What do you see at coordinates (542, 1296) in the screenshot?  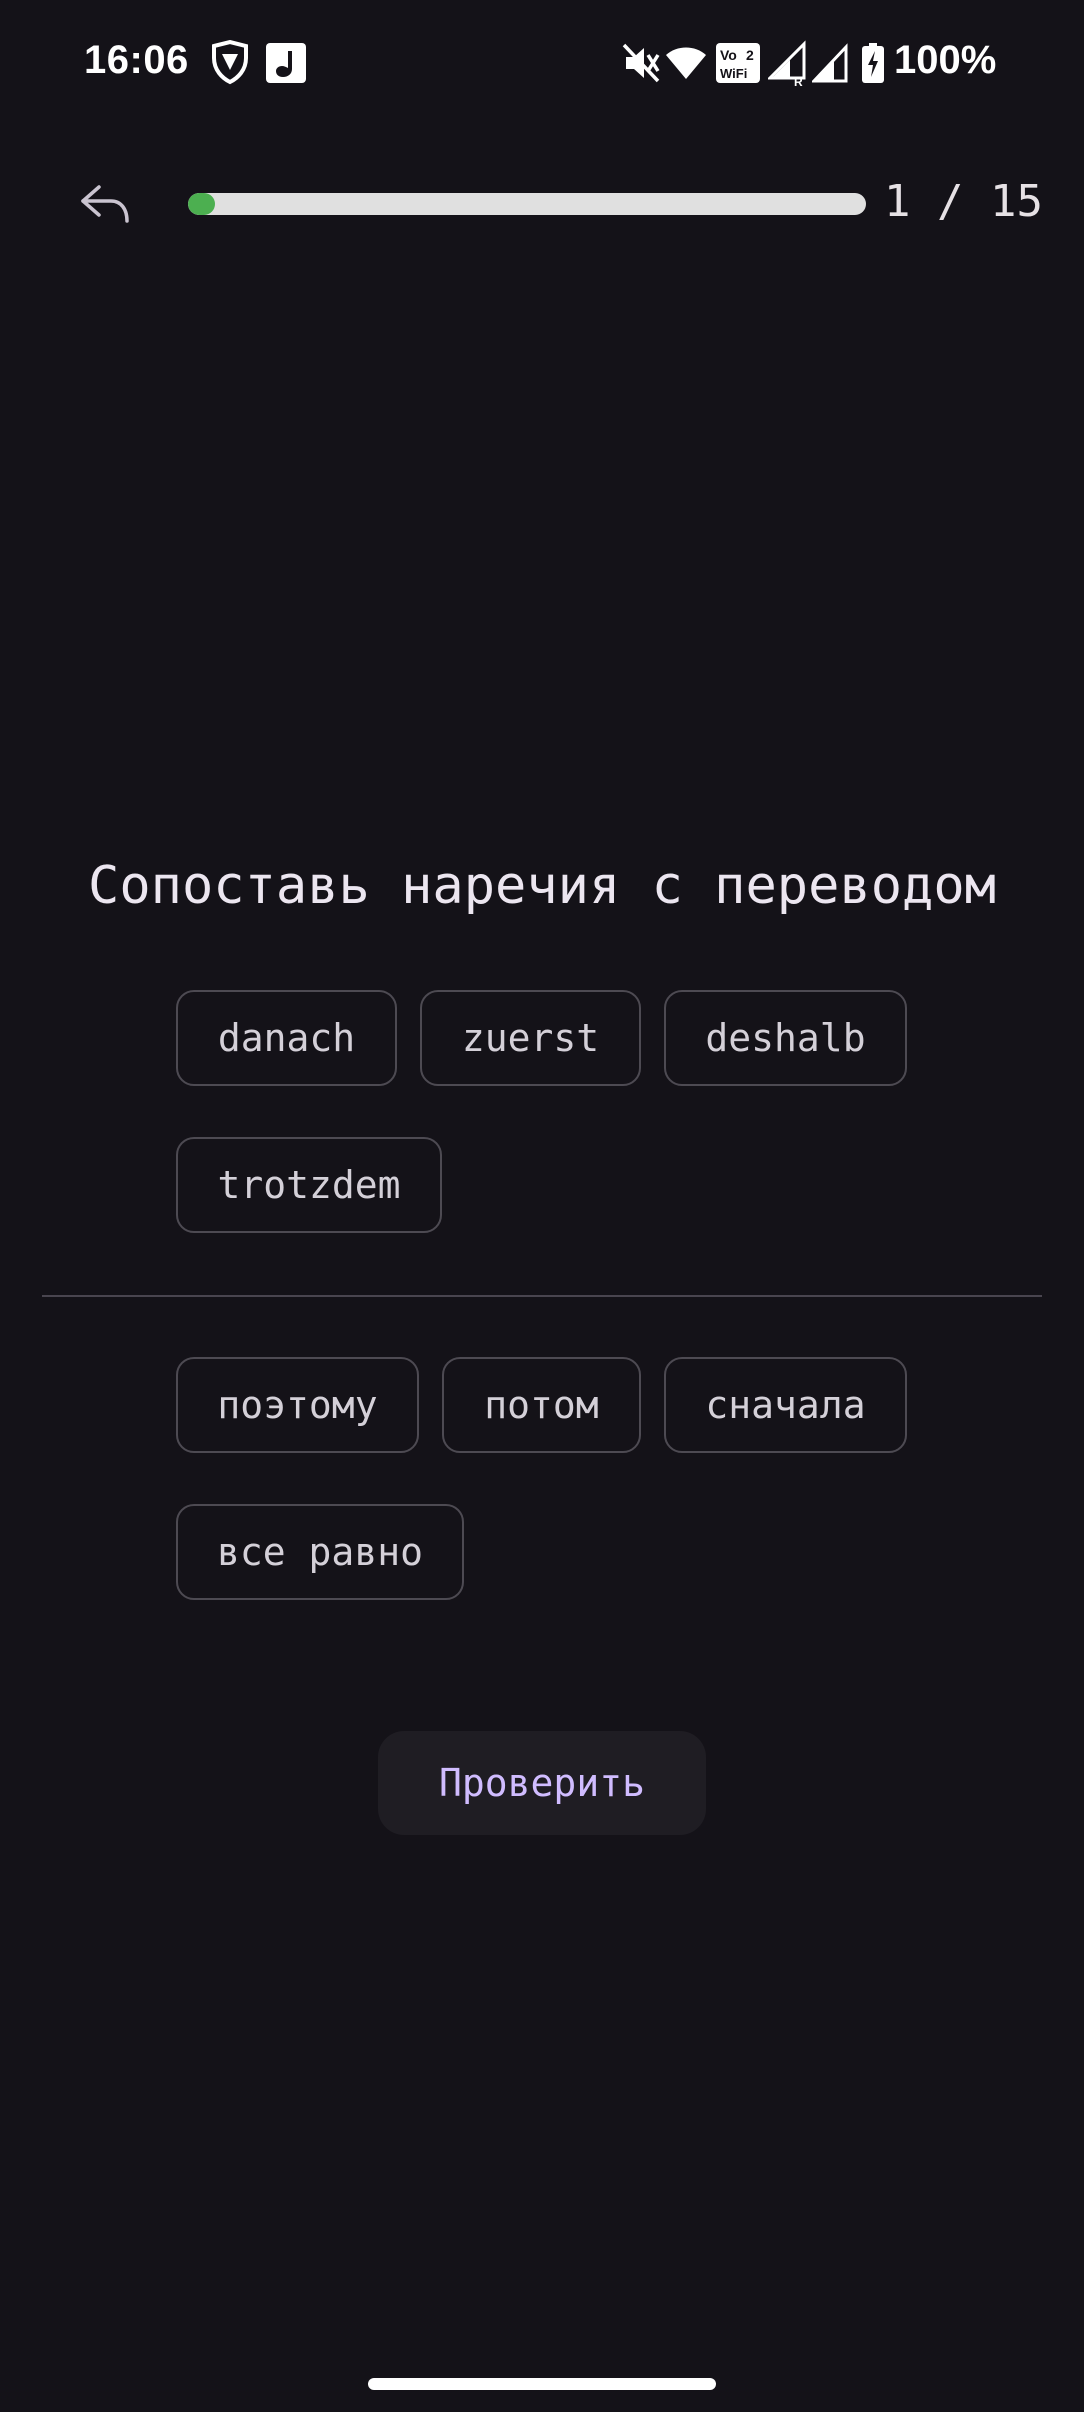 I see `divider` at bounding box center [542, 1296].